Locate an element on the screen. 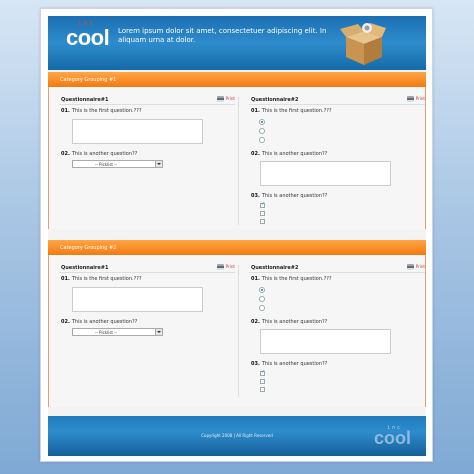 The height and width of the screenshot is (474, 474). cardboard-box-icon is located at coordinates (363, 44).